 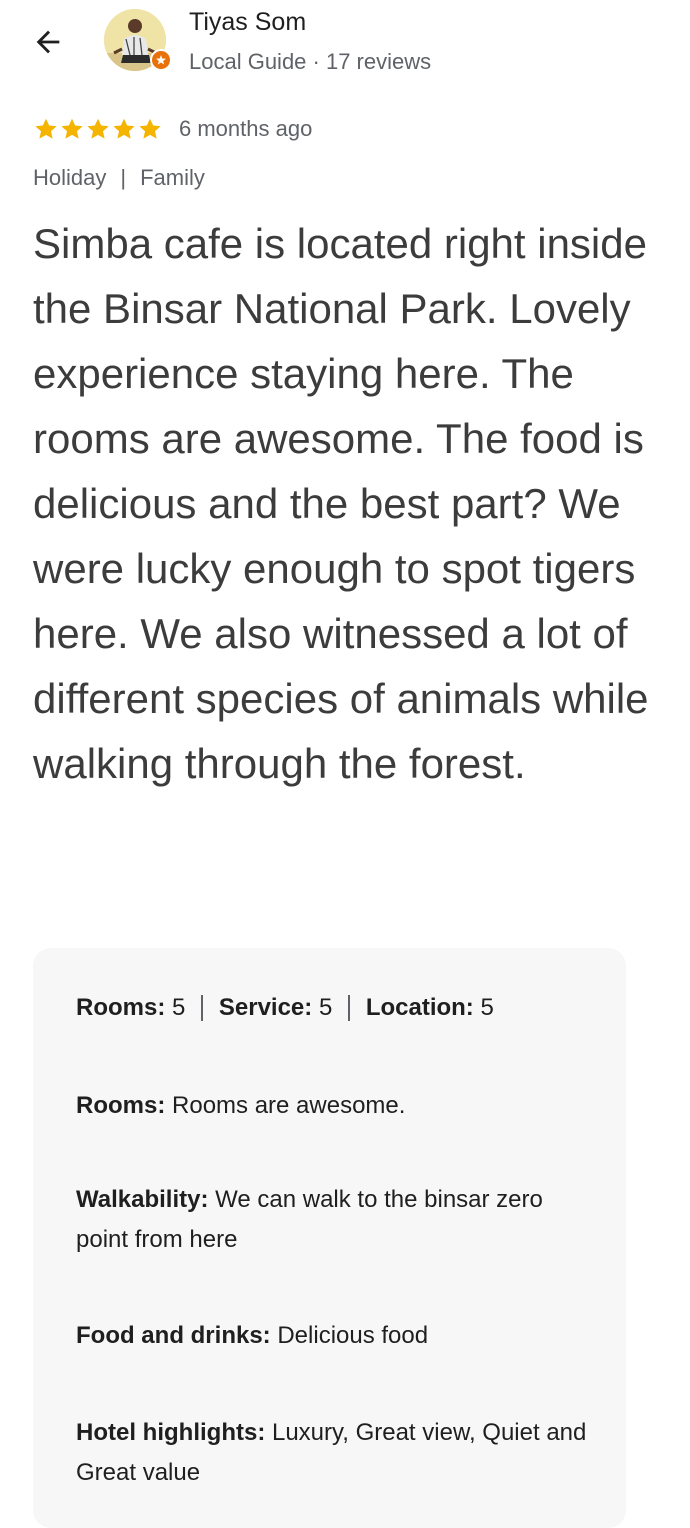 I want to click on detail-food-drinks: Food and drinks: Delicious food, so click(x=336, y=1336).